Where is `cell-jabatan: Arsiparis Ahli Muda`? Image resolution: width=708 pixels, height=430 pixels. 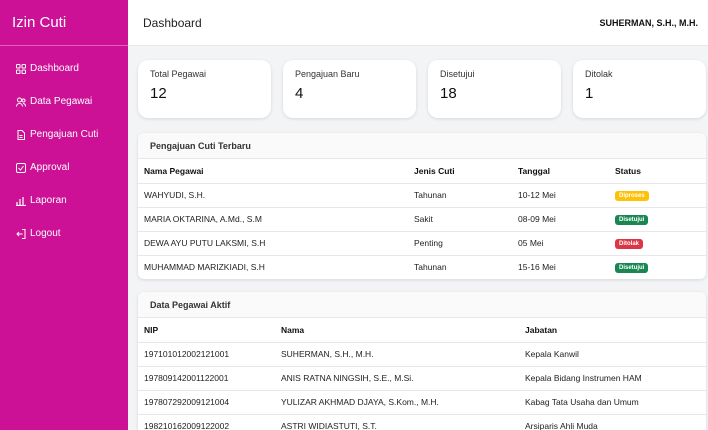
cell-jabatan: Arsiparis Ahli Muda is located at coordinates (561, 425).